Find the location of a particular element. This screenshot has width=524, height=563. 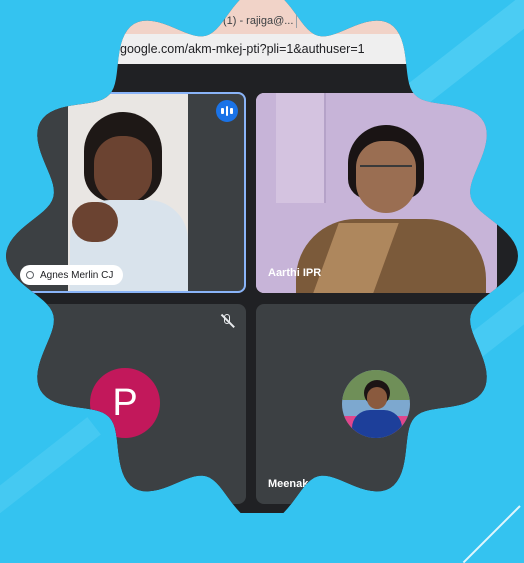

avatar is located at coordinates (376, 404).